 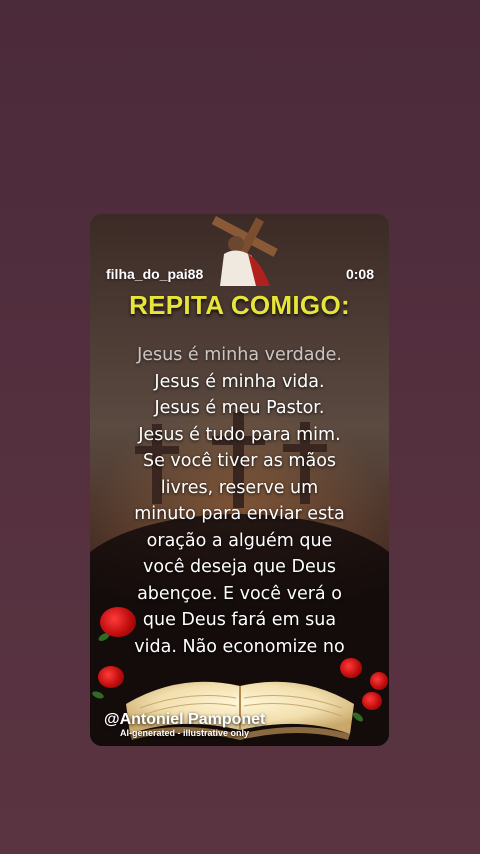 I want to click on prayer-line: abençoe. E você verá o, so click(x=239, y=593).